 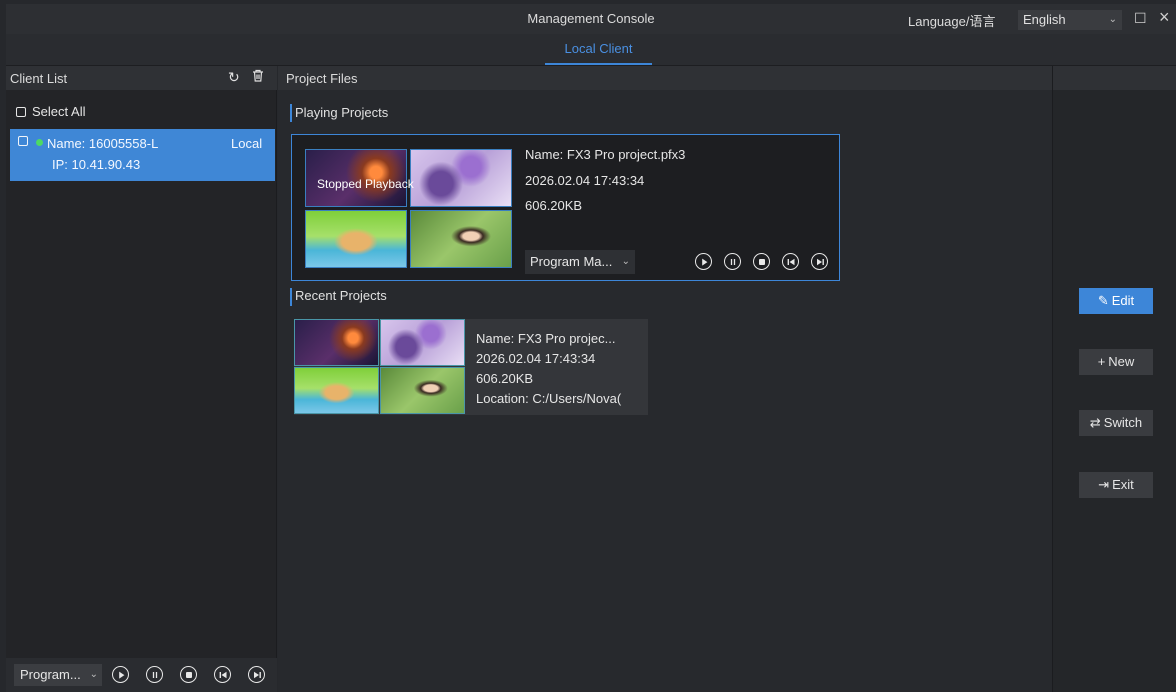 I want to click on client-name: Name: 16005558-L, so click(x=103, y=143).